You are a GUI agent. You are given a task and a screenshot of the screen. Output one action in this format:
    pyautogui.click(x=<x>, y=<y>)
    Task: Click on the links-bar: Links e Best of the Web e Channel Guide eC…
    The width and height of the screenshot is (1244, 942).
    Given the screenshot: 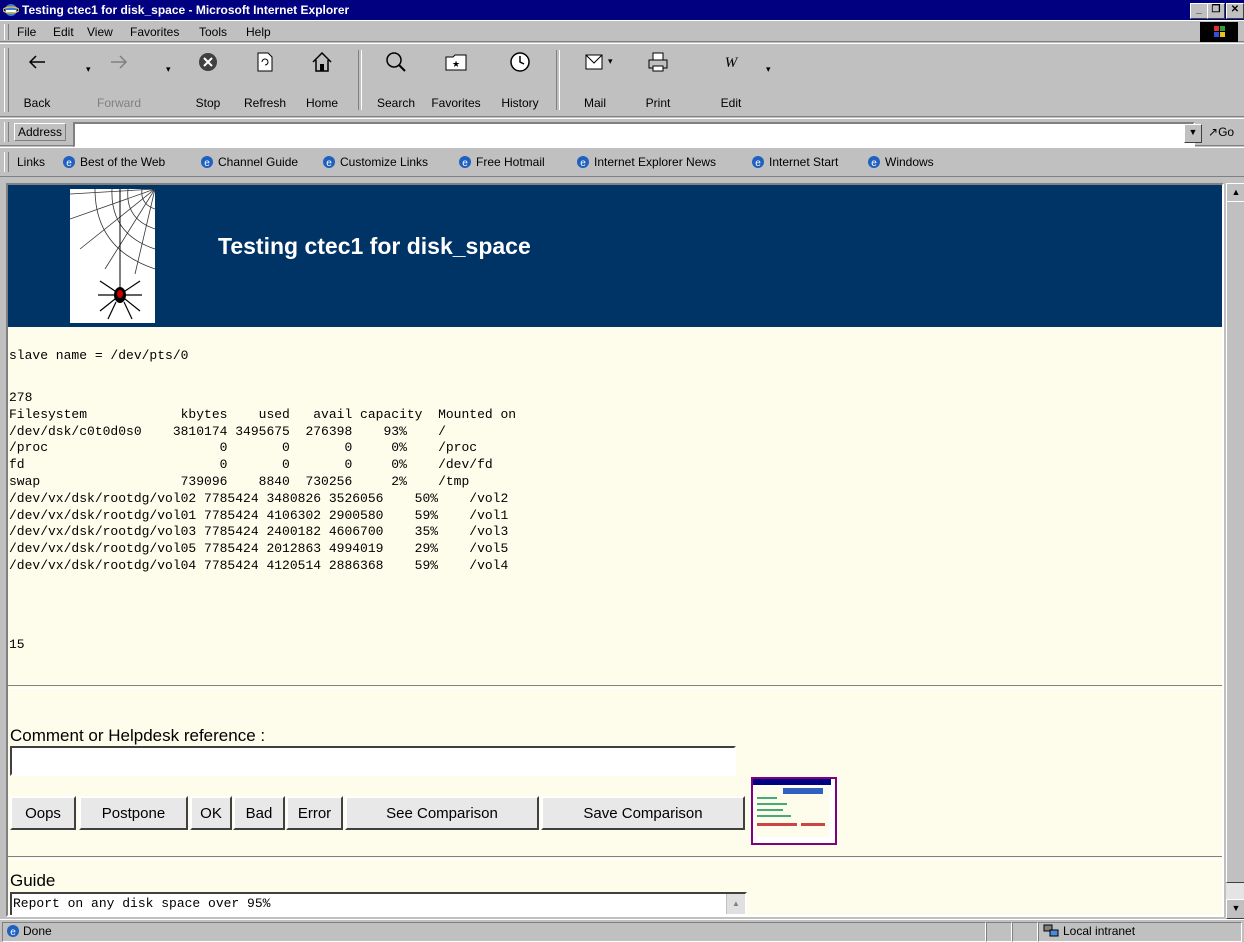 What is the action you would take?
    pyautogui.click(x=622, y=162)
    